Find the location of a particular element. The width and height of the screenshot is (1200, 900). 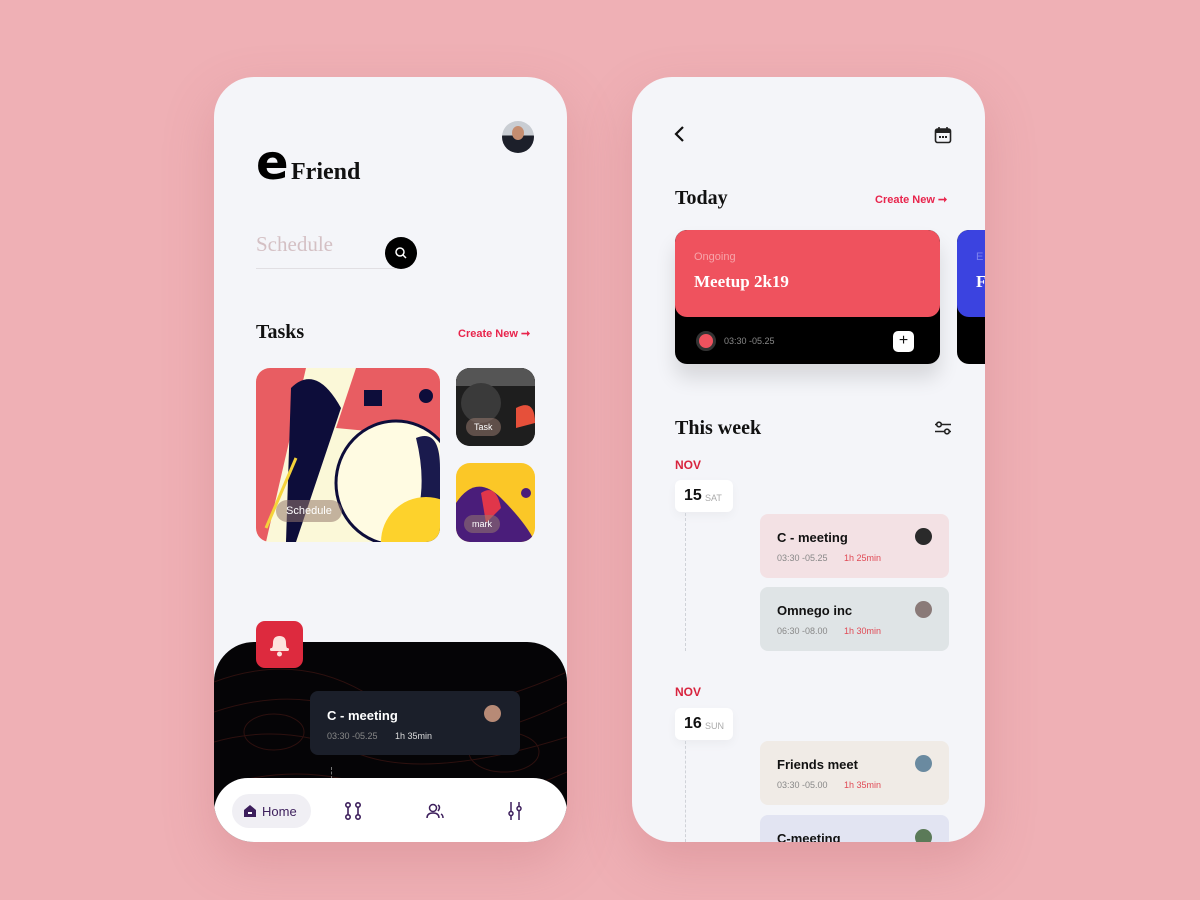

event-duration: 1h 30min is located at coordinates (863, 631).